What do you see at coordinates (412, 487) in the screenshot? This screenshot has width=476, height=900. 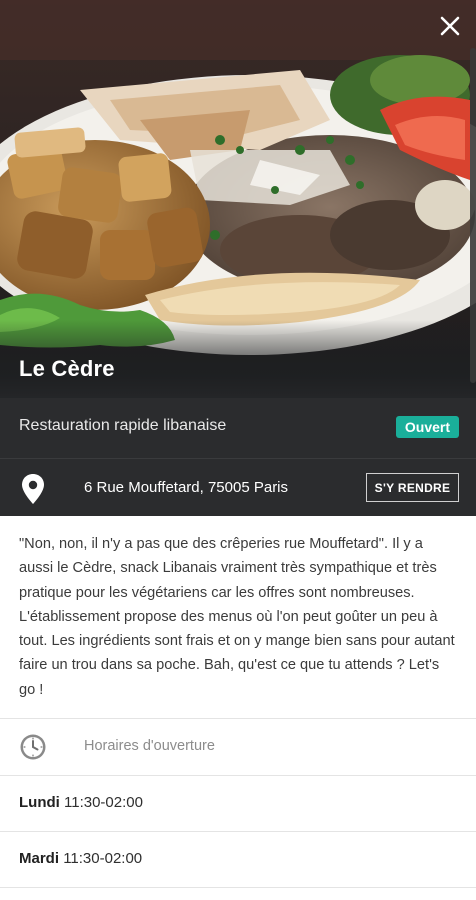 I see `directions-button: S'Y RENDRE` at bounding box center [412, 487].